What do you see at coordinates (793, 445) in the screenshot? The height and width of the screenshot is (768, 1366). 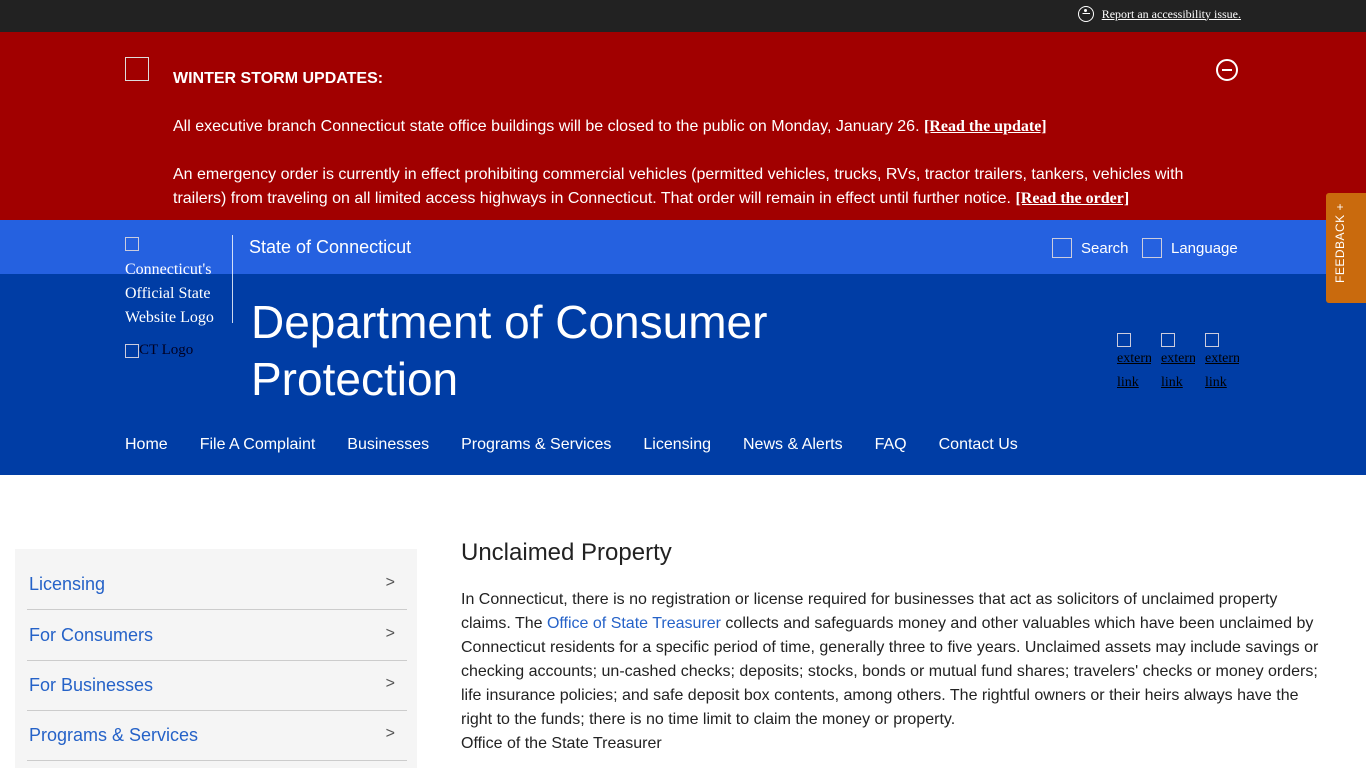 I see `nav-news-alerts: News & Alerts` at bounding box center [793, 445].